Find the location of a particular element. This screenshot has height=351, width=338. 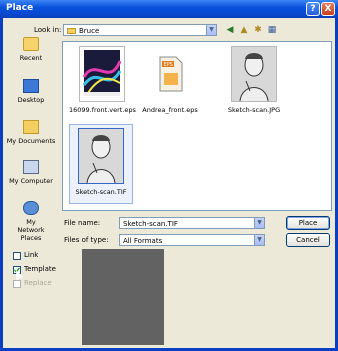

back-arrow-icon: ◀ is located at coordinates (230, 30).